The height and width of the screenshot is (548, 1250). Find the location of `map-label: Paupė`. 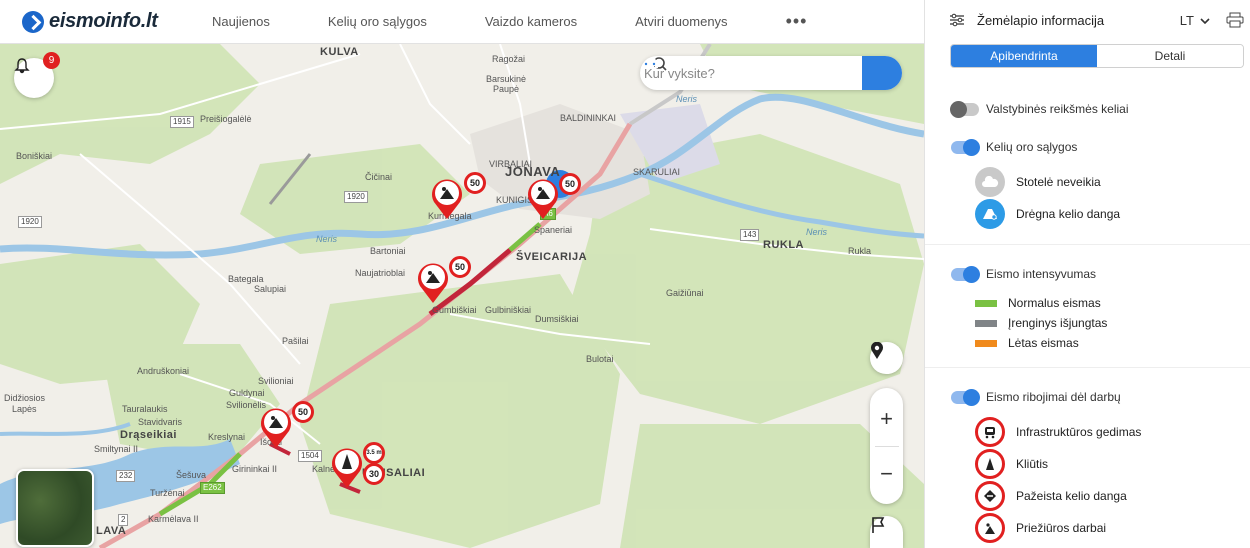

map-label: Paupė is located at coordinates (506, 89).